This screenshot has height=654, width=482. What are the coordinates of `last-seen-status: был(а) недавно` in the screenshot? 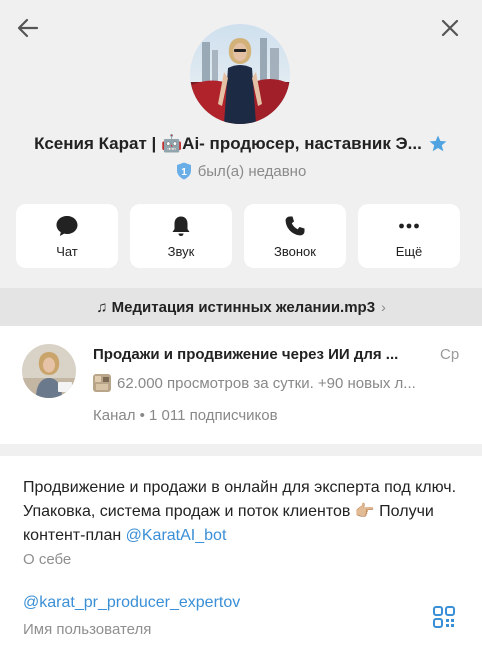 It's located at (252, 171).